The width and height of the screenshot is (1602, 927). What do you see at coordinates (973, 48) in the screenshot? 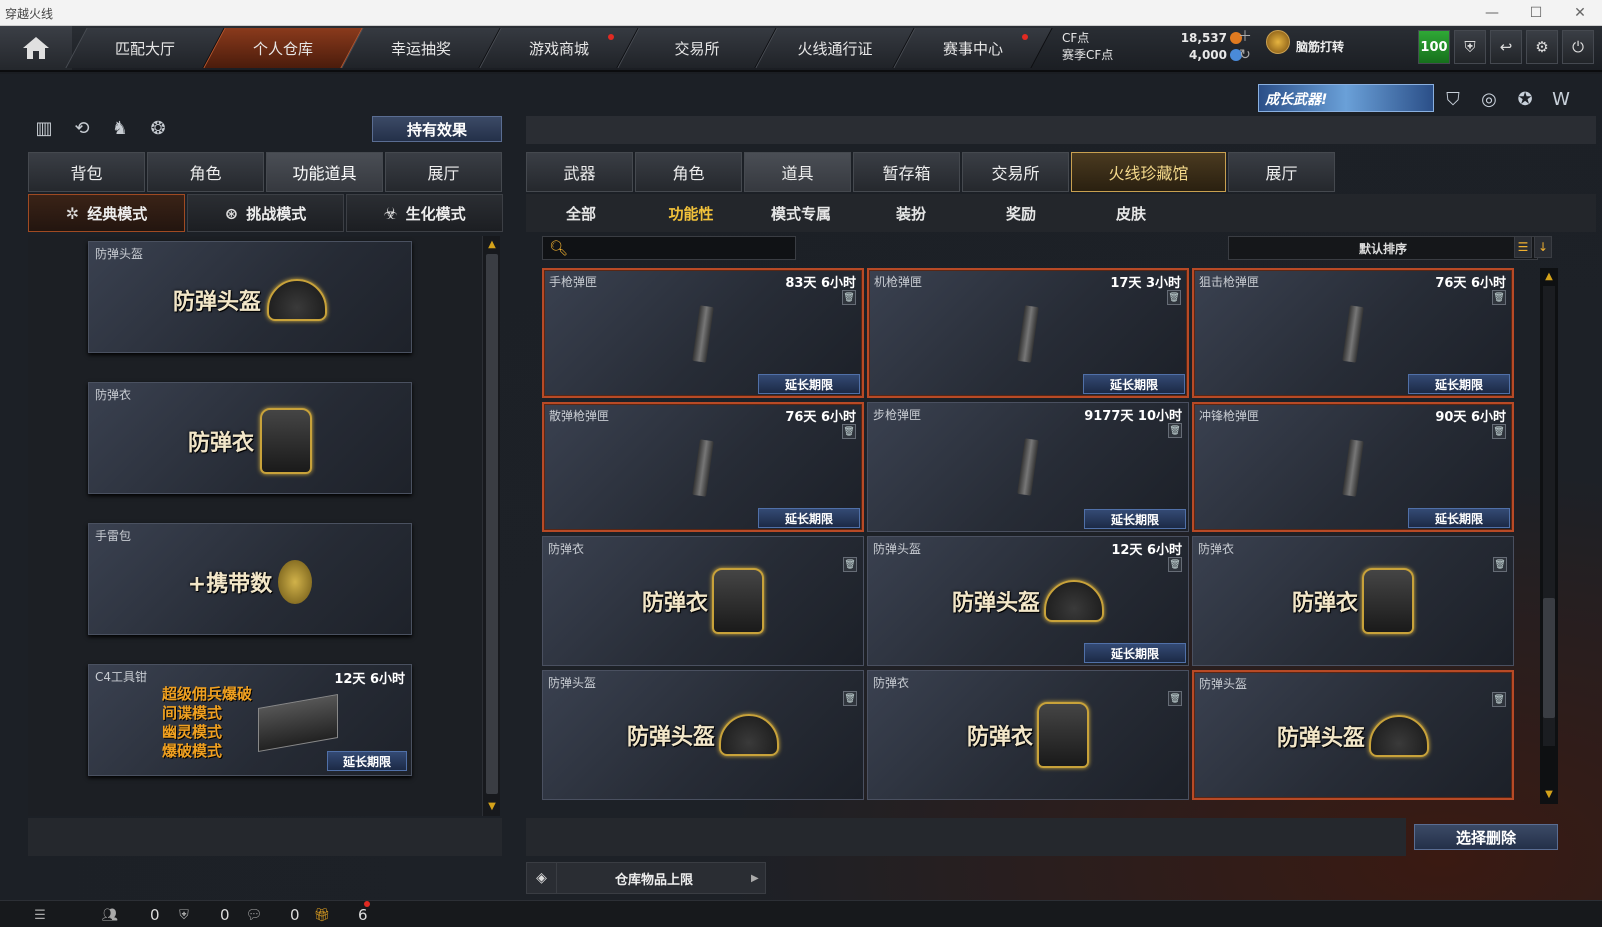
I see `nav-tab: 赛事中心` at bounding box center [973, 48].